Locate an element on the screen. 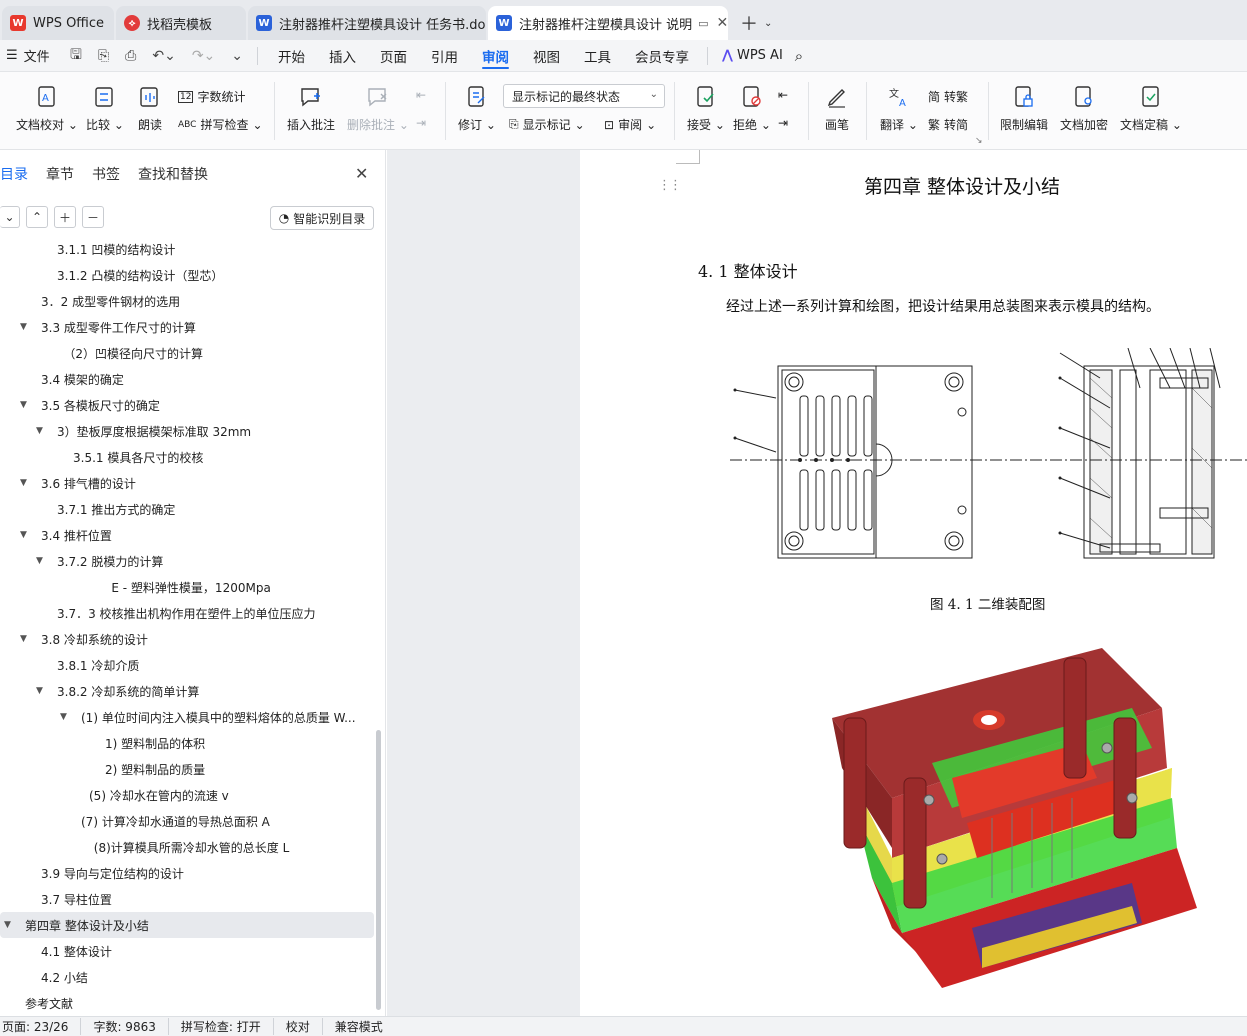 The width and height of the screenshot is (1247, 1036). read-aloud-button: 朗读 is located at coordinates (150, 108).